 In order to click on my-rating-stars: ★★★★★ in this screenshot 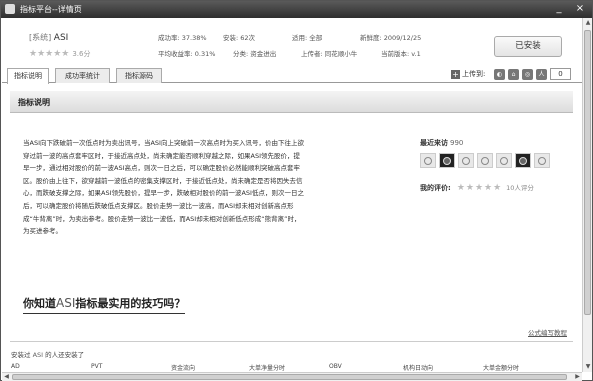, I will do `click(479, 188)`.